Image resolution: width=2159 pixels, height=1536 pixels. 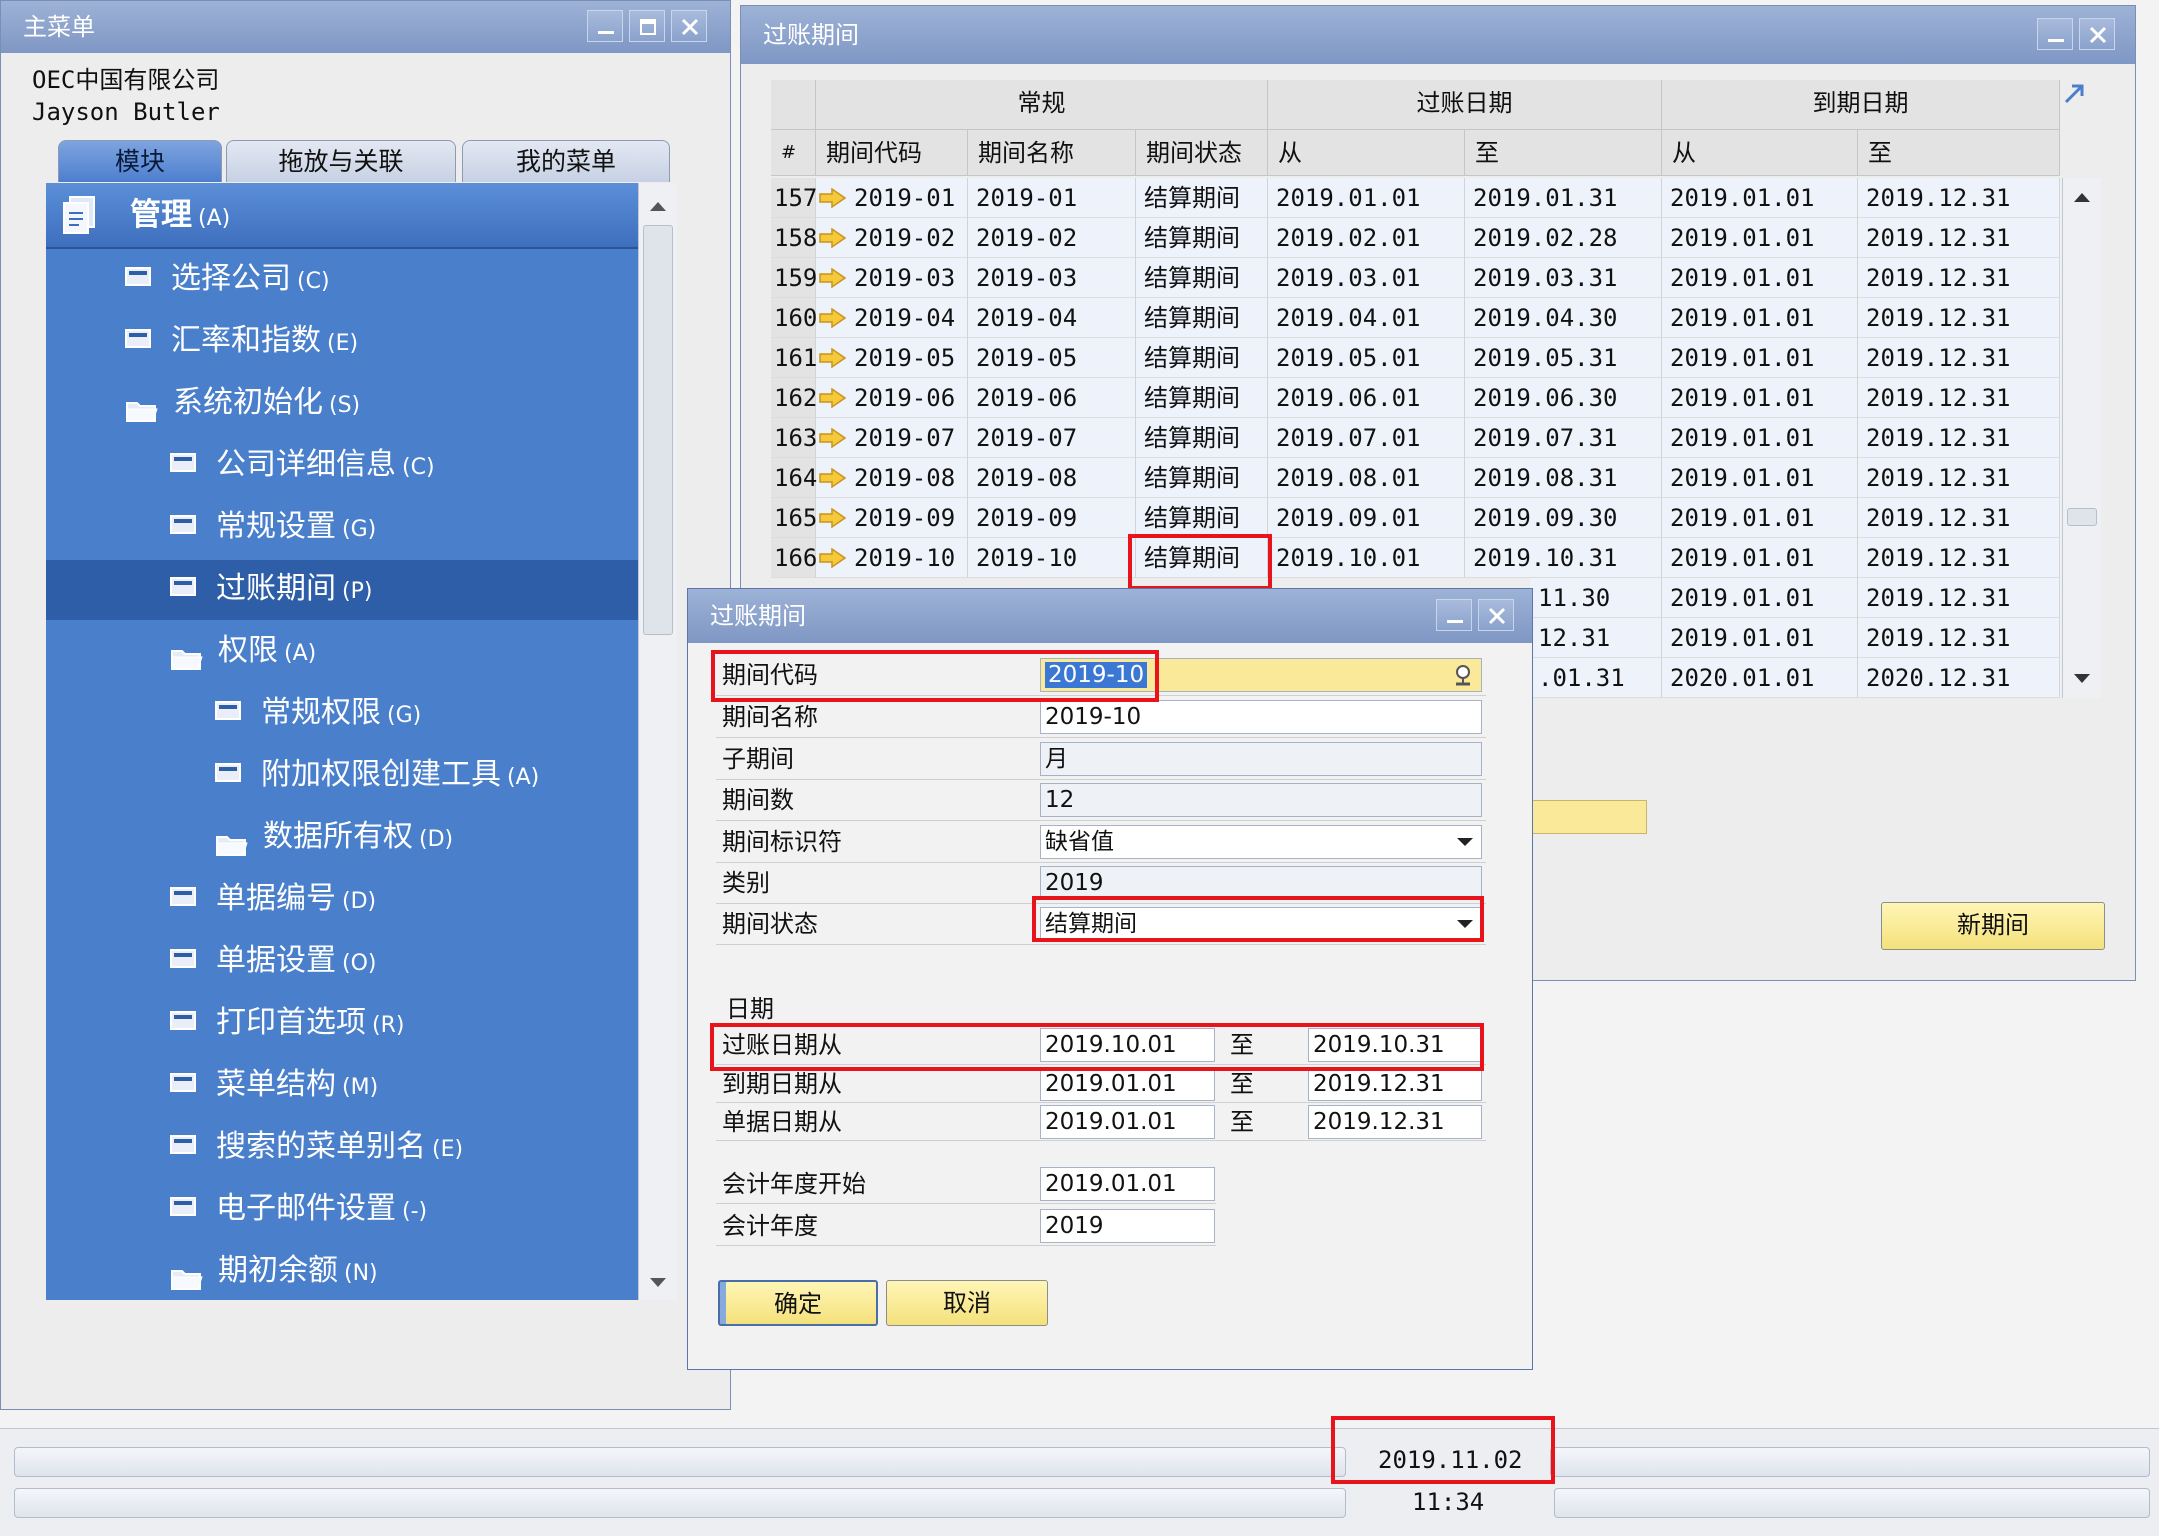 I want to click on col-index: #, so click(x=793, y=153).